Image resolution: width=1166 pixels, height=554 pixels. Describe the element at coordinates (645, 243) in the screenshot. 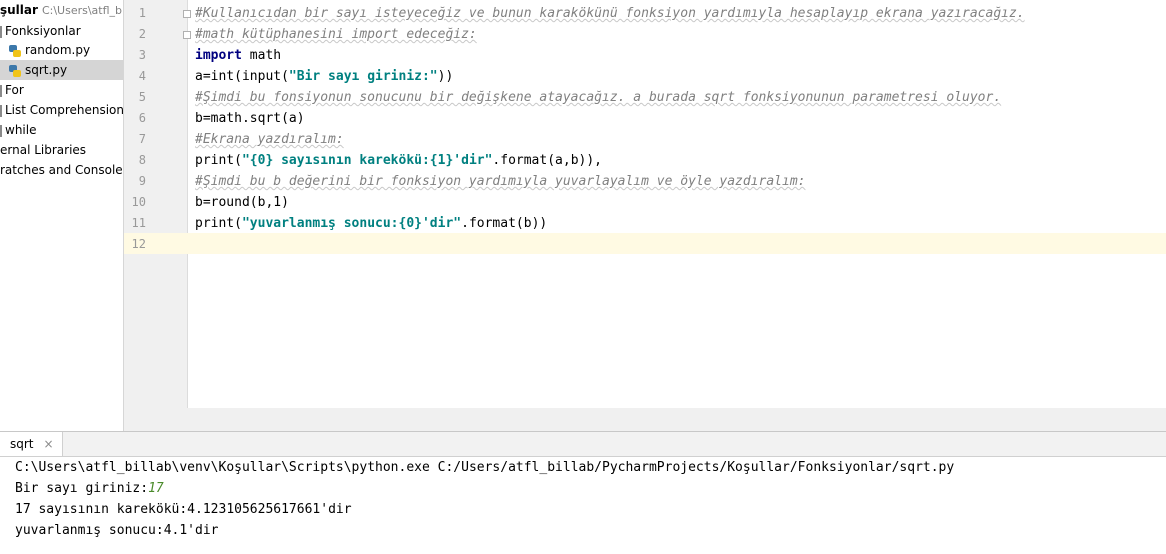

I see `caret-row-highlight` at that location.